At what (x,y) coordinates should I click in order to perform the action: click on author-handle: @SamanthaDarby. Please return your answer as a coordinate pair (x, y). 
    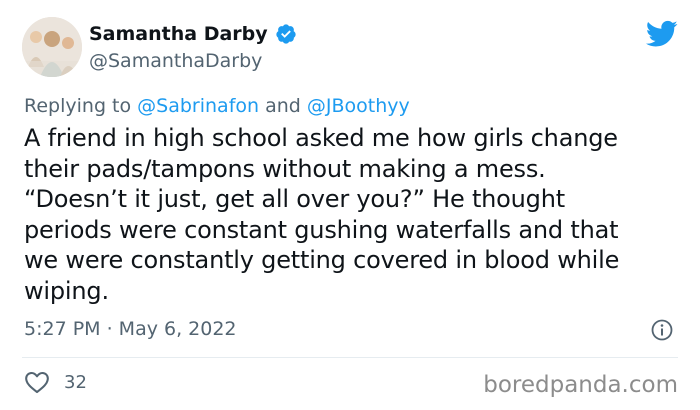
    Looking at the image, I should click on (175, 61).